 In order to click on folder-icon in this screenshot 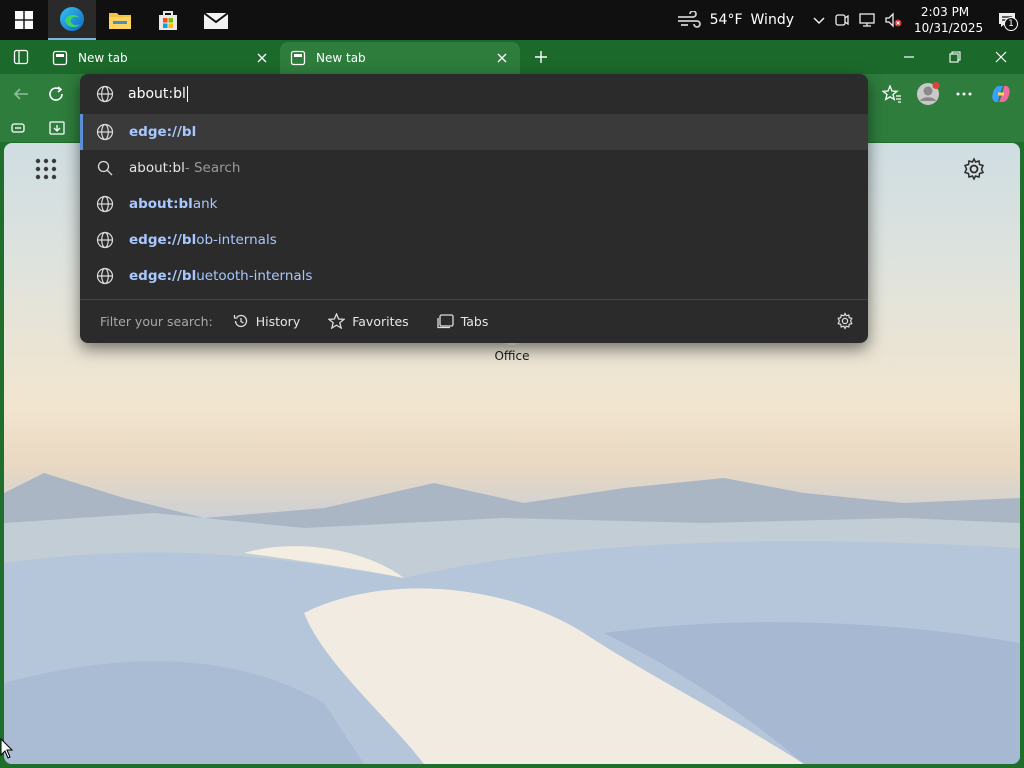, I will do `click(120, 21)`.